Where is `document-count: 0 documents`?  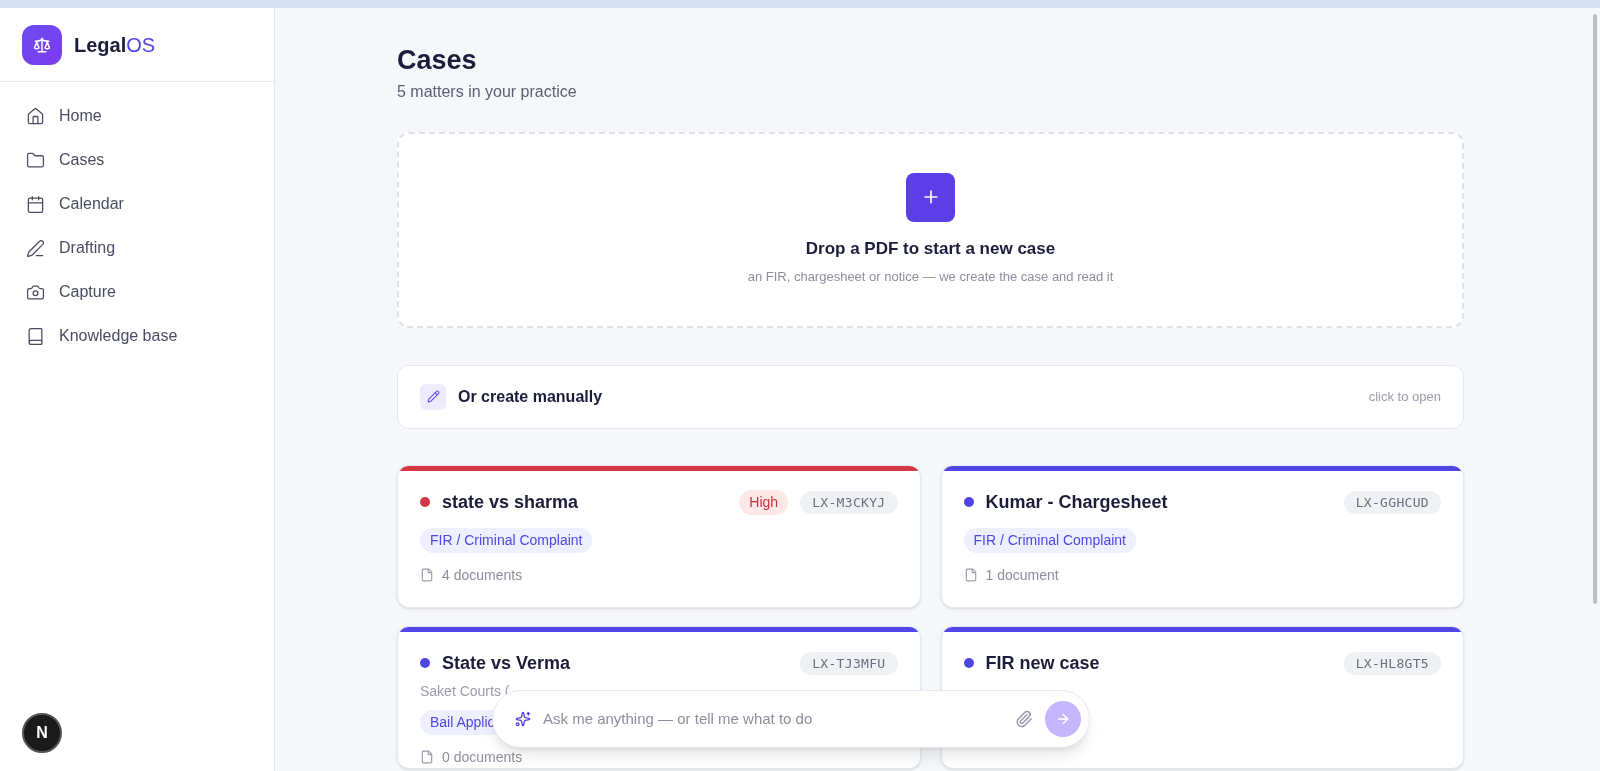
document-count: 0 documents is located at coordinates (482, 757).